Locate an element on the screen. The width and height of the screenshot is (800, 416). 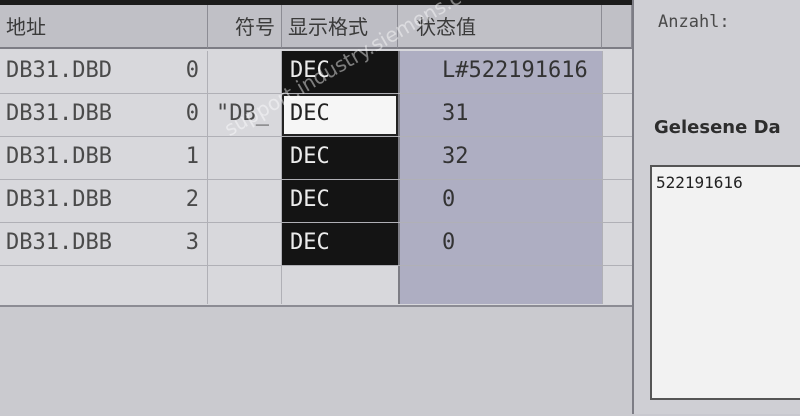
table-row: DB31.DBB 3 DEC 0 is located at coordinates (316, 244).